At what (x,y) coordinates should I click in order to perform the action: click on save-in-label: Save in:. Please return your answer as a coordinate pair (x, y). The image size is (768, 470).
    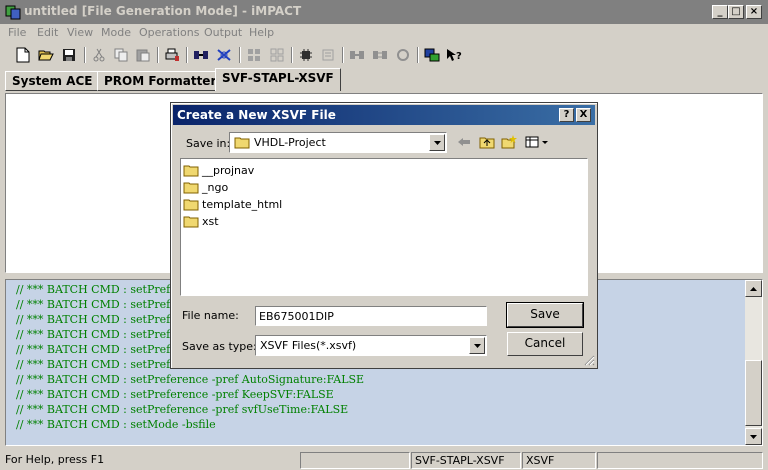
    Looking at the image, I should click on (208, 143).